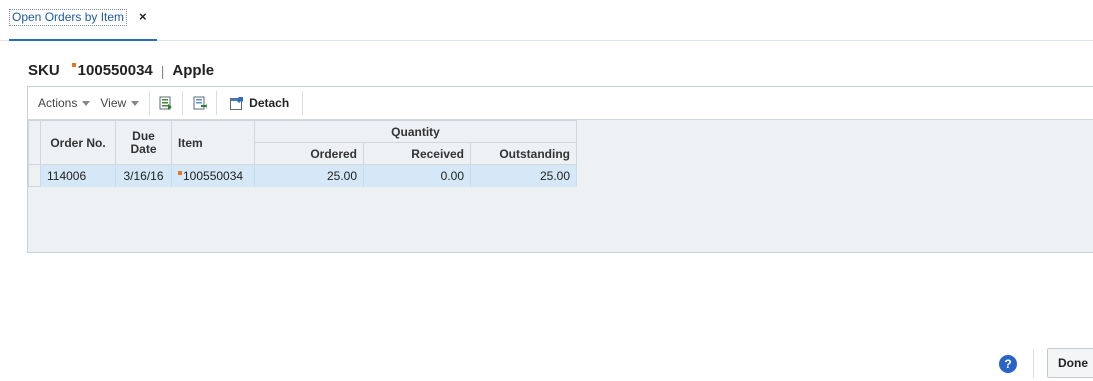  Describe the element at coordinates (68, 17) in the screenshot. I see `tab-label: Open Orders by Item` at that location.